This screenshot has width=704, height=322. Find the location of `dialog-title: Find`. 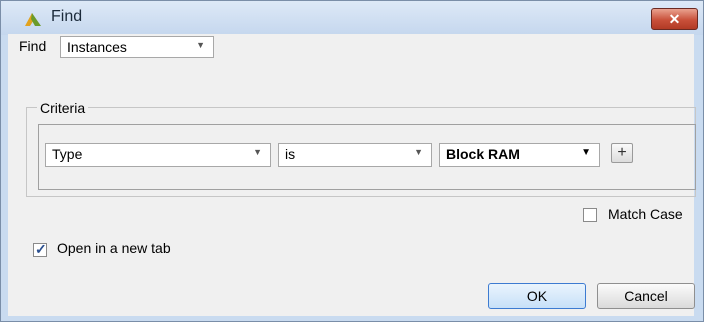

dialog-title: Find is located at coordinates (67, 16).